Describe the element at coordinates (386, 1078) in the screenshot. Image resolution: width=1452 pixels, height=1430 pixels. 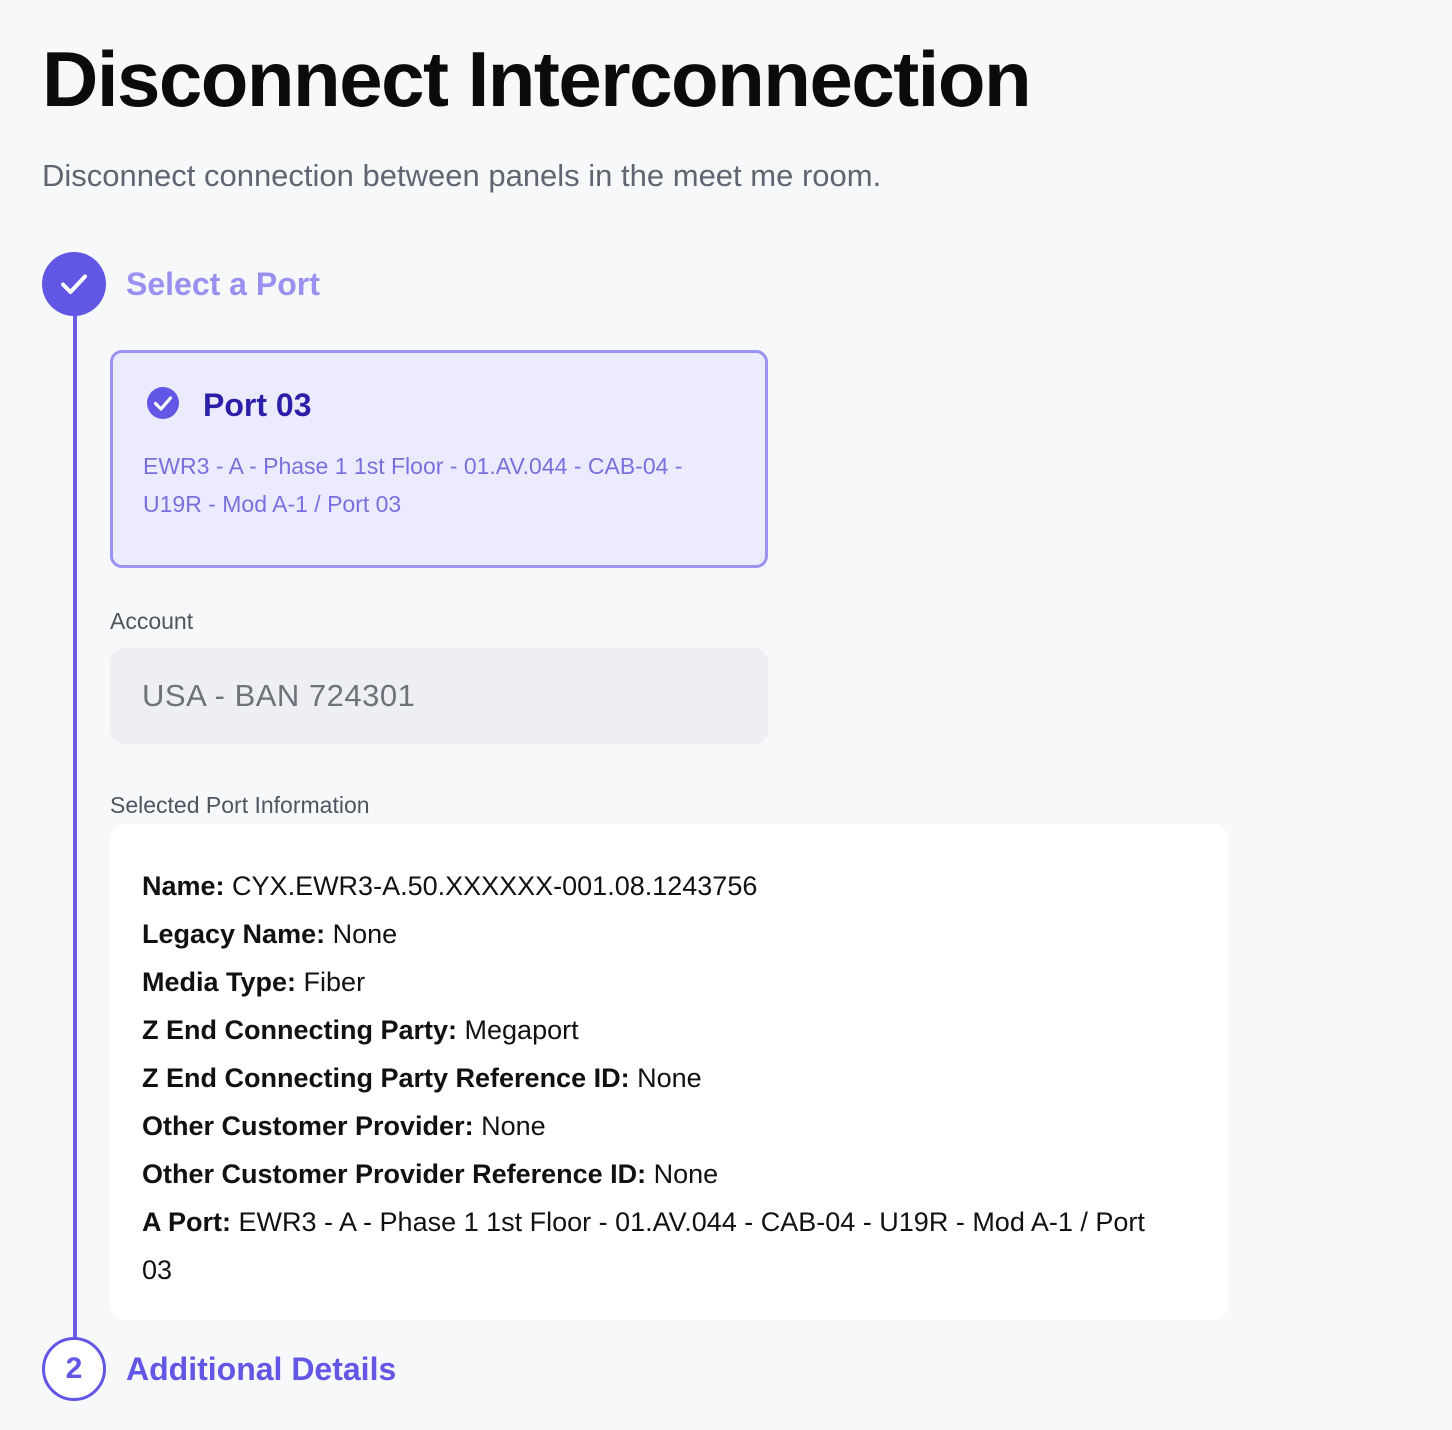
I see `info-key: Z End Connecting Party Reference ID:` at that location.